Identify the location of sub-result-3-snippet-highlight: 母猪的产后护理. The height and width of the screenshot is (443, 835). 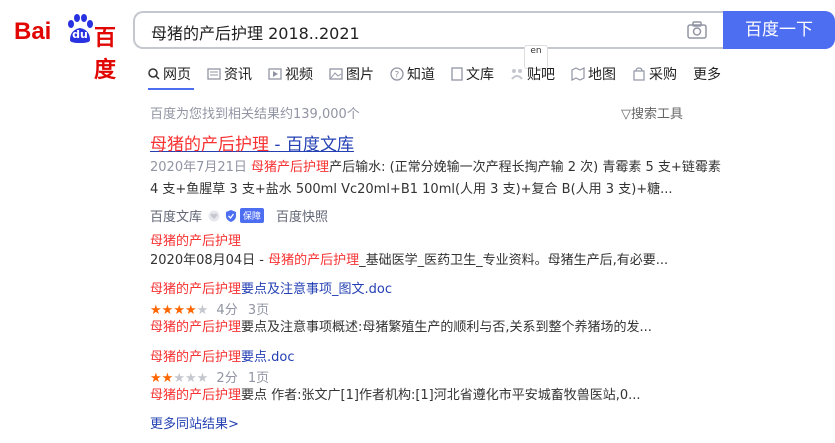
(196, 395).